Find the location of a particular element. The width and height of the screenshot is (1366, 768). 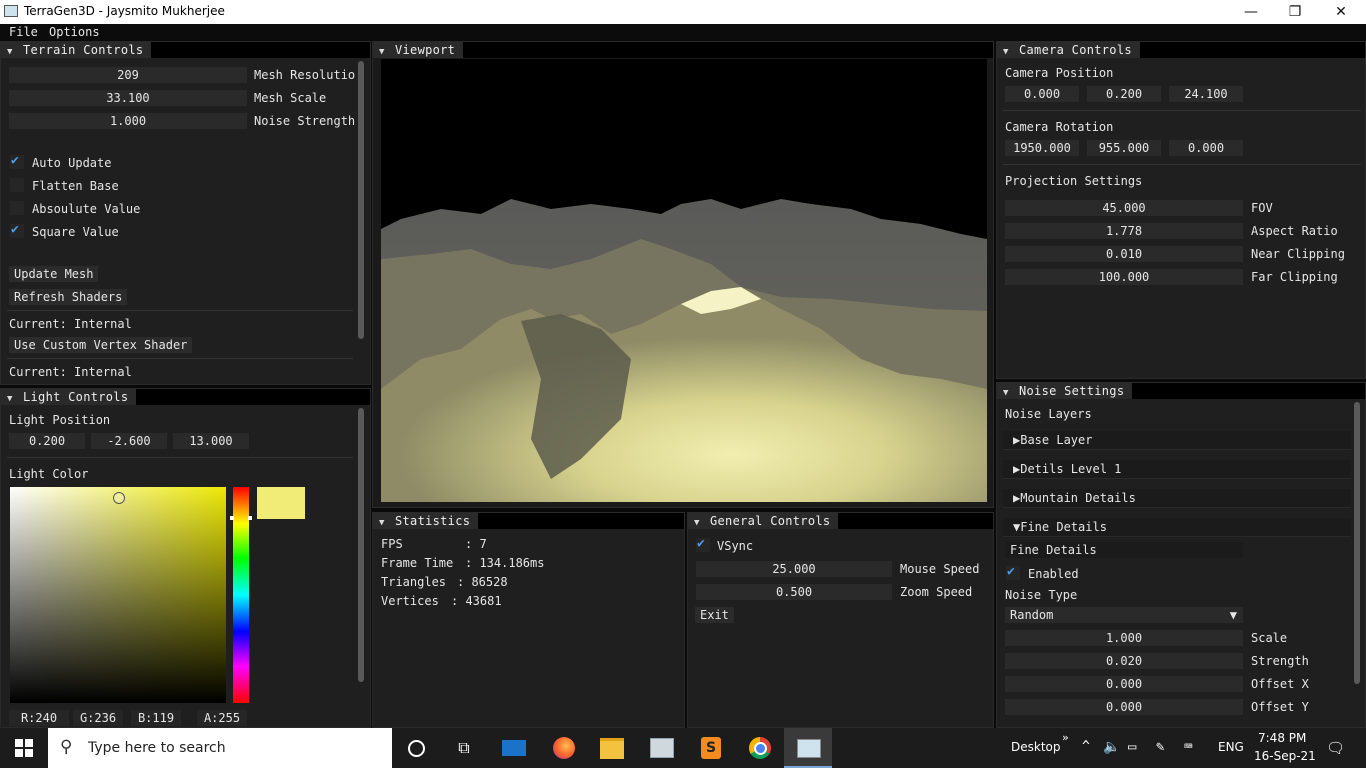

camera-rotation-x: 1950.000 is located at coordinates (1042, 148).